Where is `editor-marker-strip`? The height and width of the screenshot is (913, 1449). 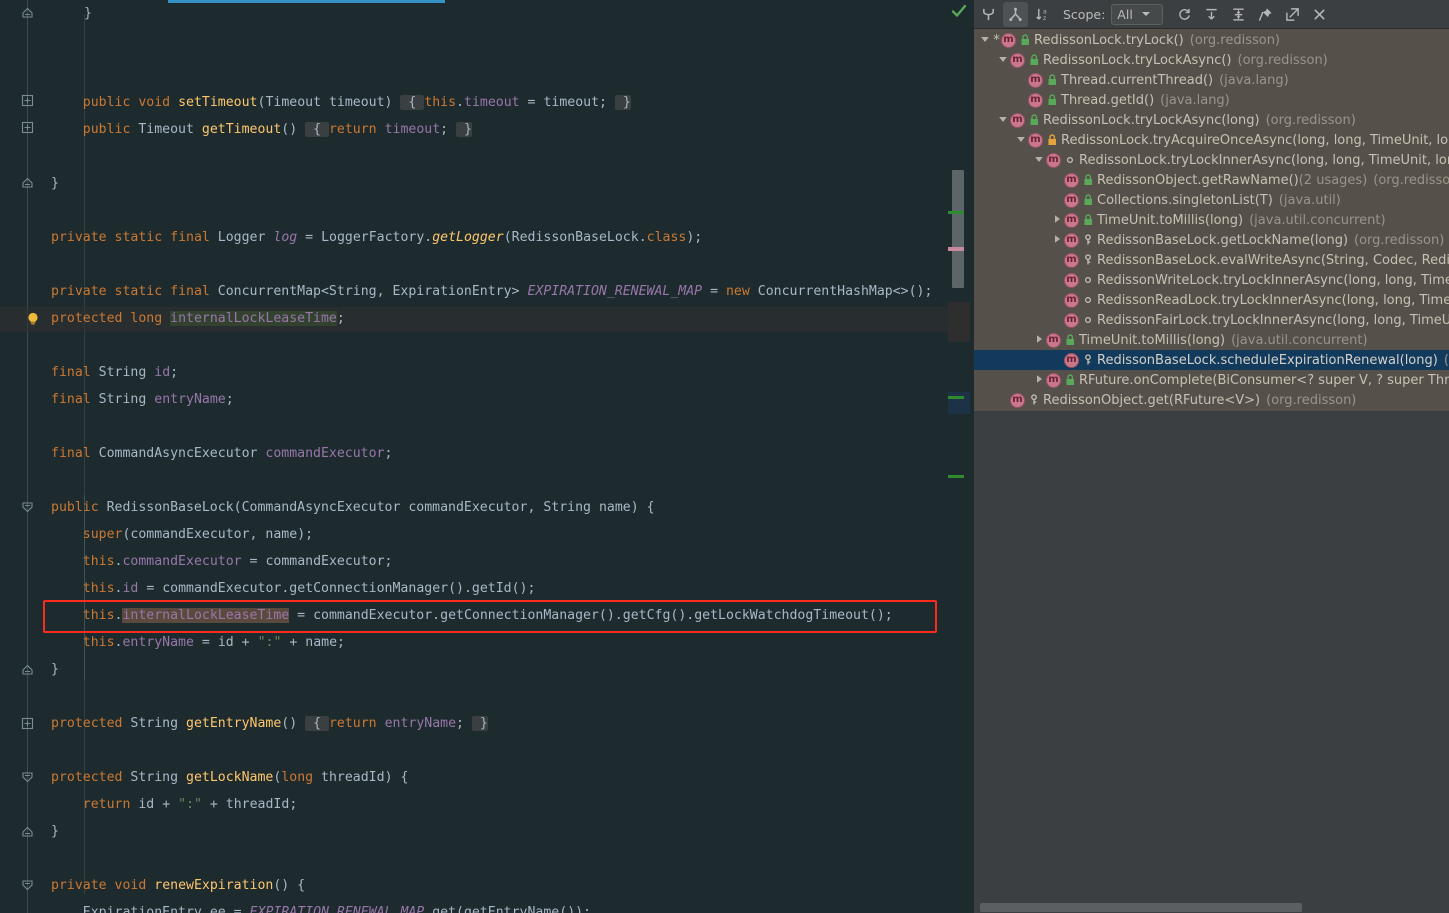
editor-marker-strip is located at coordinates (959, 456).